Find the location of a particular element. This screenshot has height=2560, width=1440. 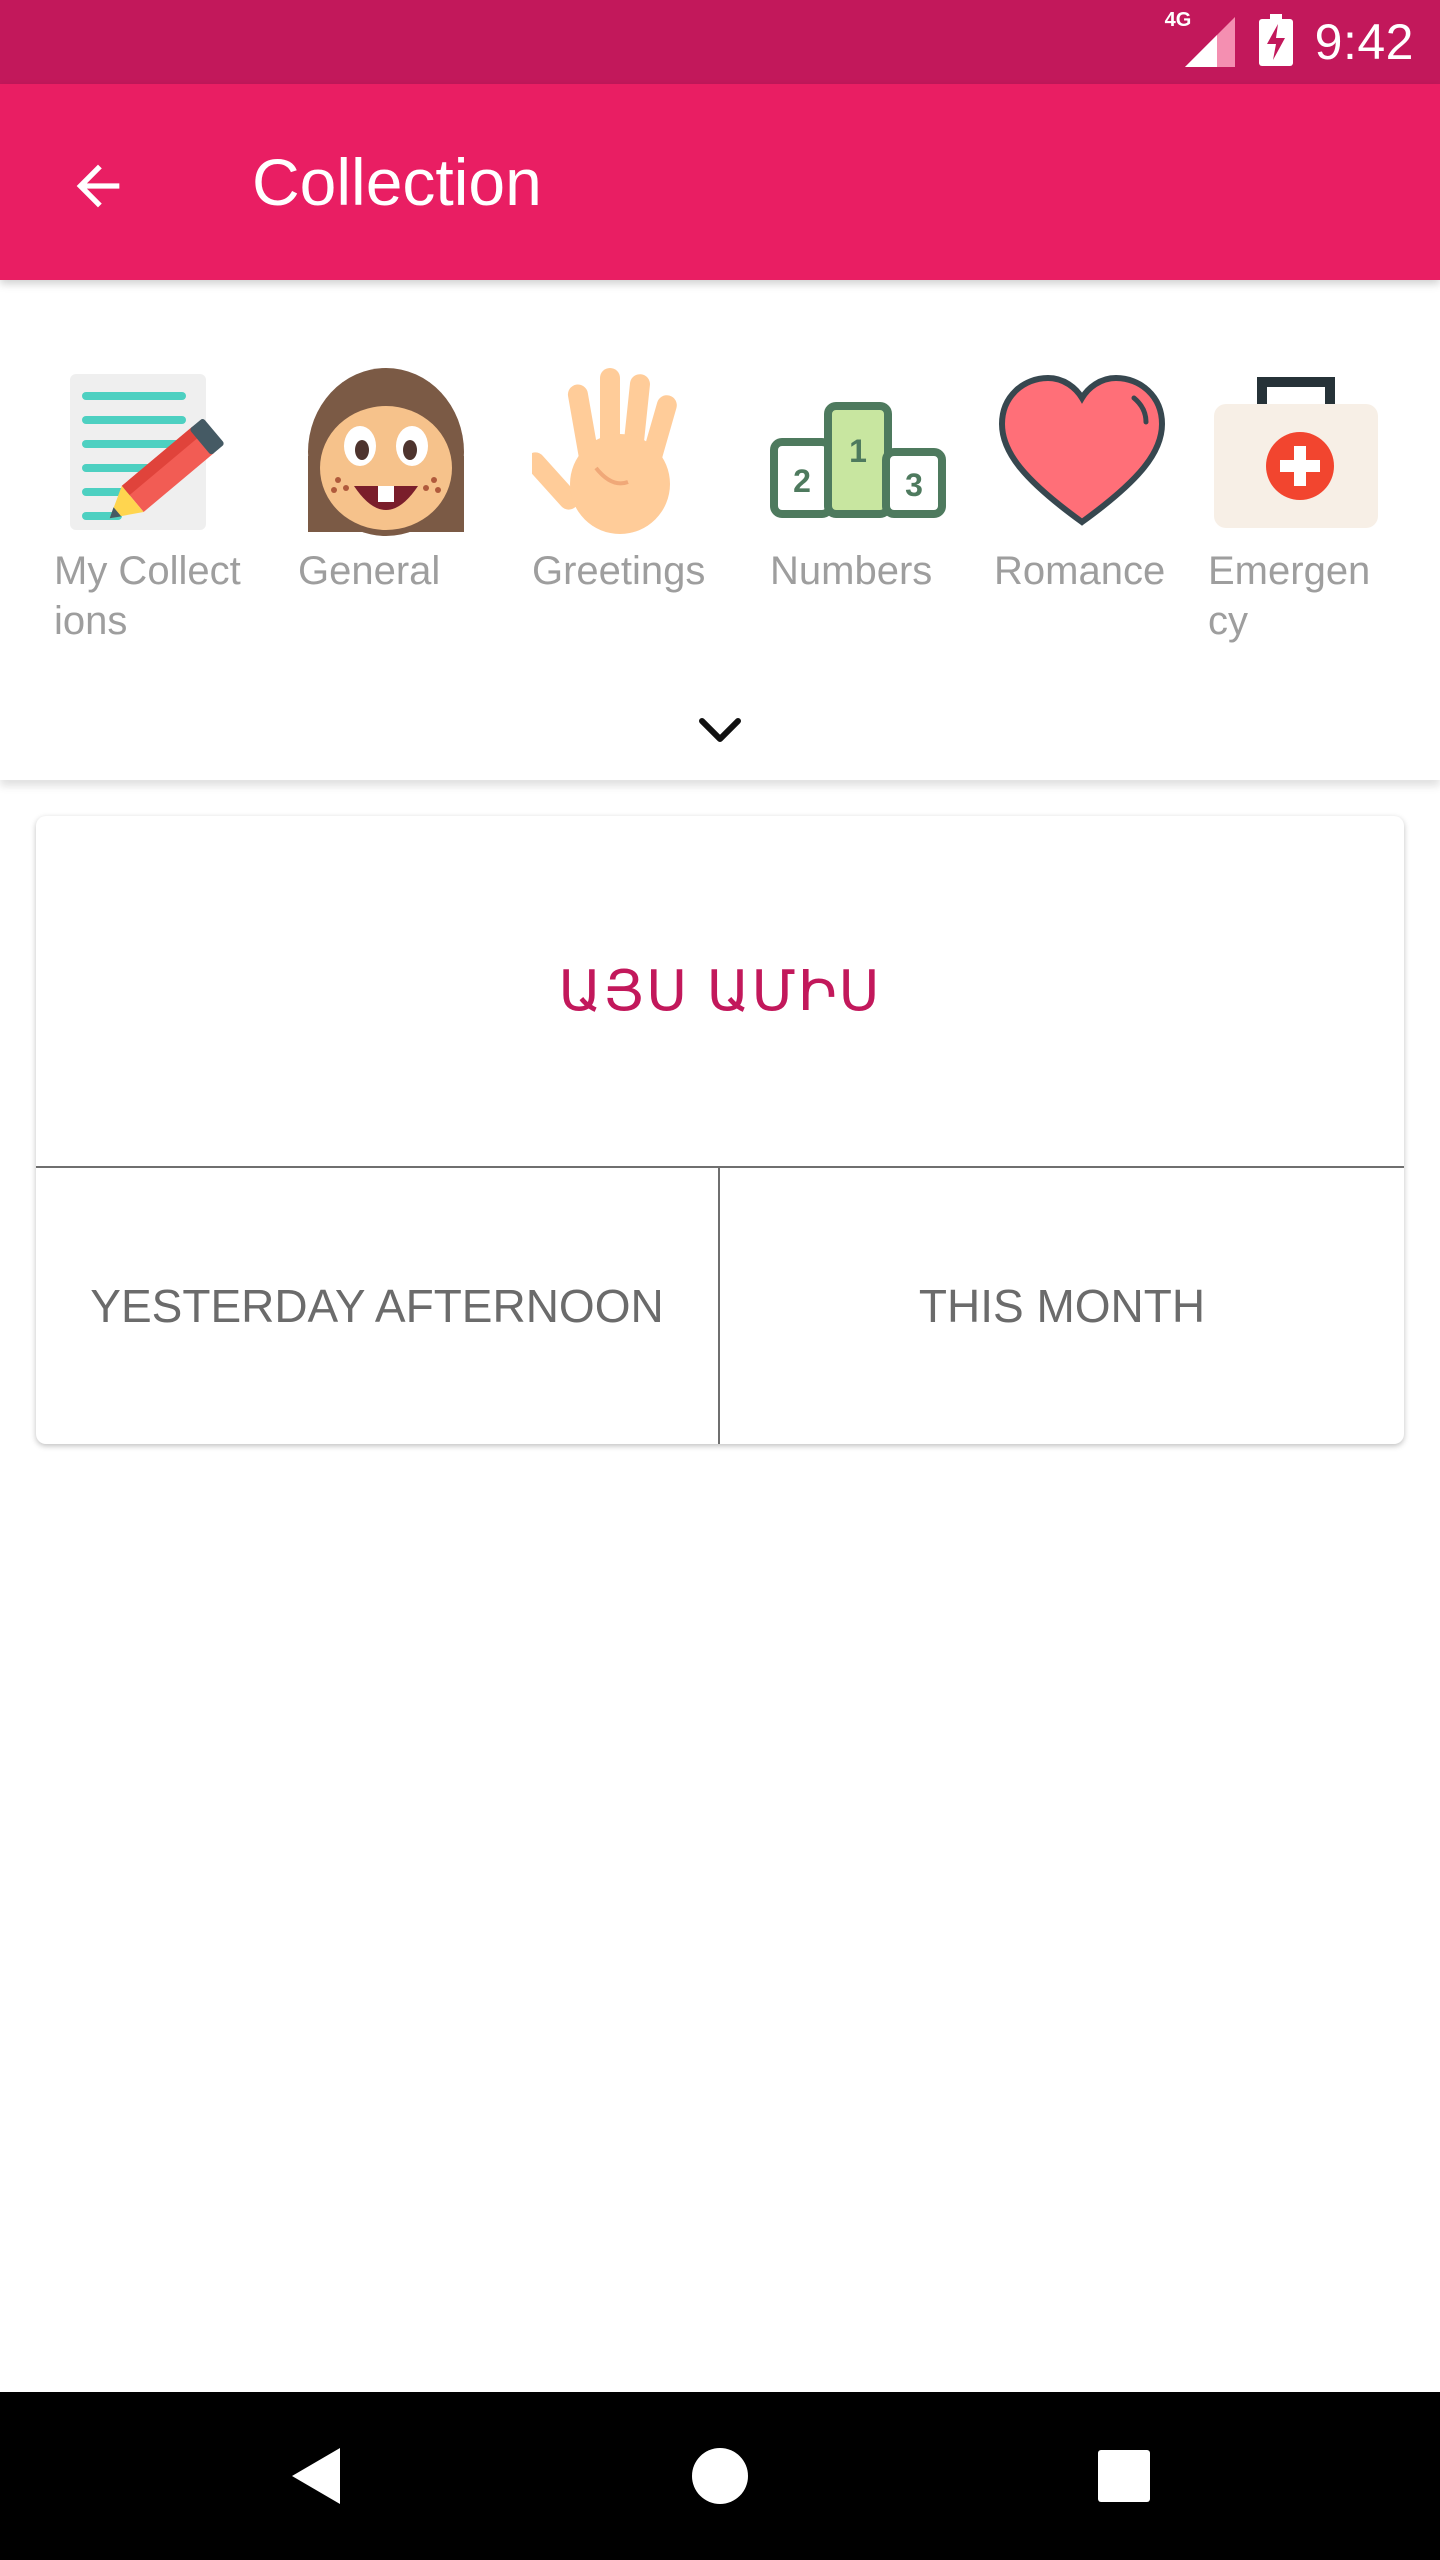

category-label: Romance is located at coordinates (1080, 571).